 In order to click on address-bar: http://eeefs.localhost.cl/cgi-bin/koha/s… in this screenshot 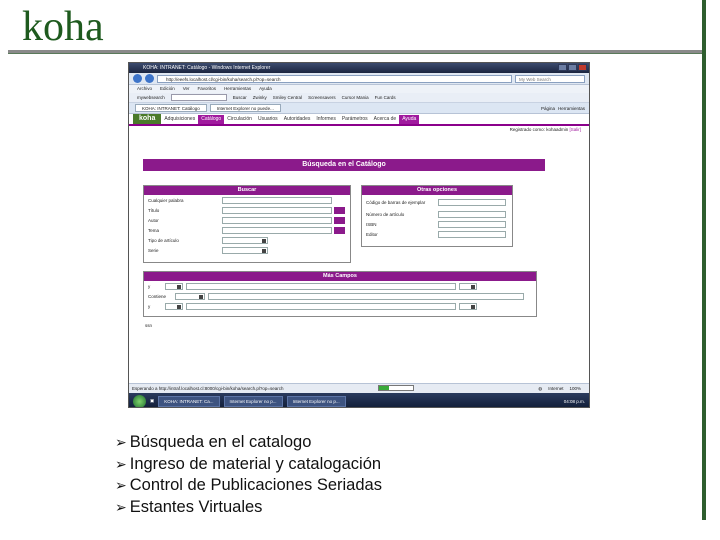, I will do `click(334, 78)`.